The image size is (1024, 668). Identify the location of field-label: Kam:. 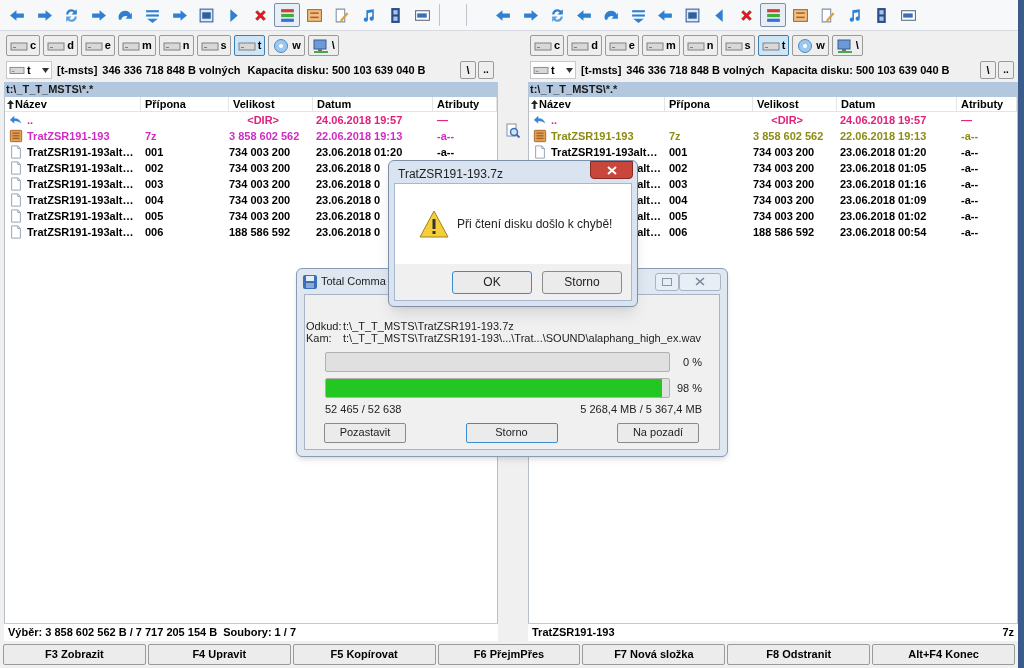
(319, 338).